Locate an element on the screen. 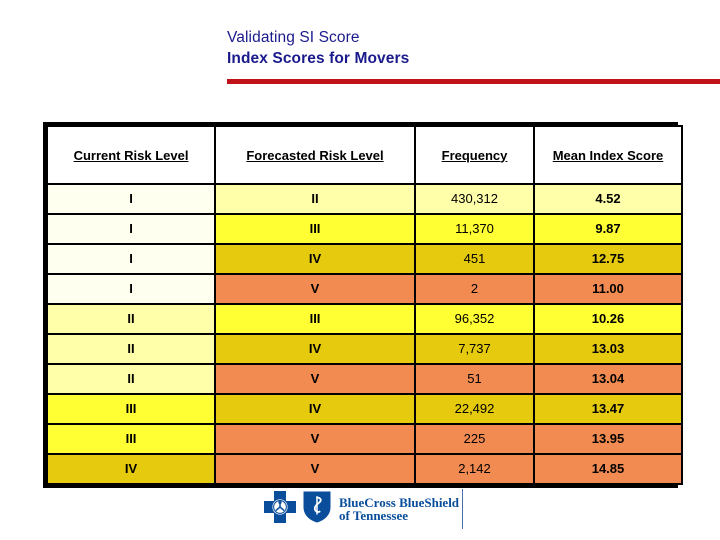 This screenshot has width=720, height=540. column-header-frequency-label: Frequency is located at coordinates (474, 155).